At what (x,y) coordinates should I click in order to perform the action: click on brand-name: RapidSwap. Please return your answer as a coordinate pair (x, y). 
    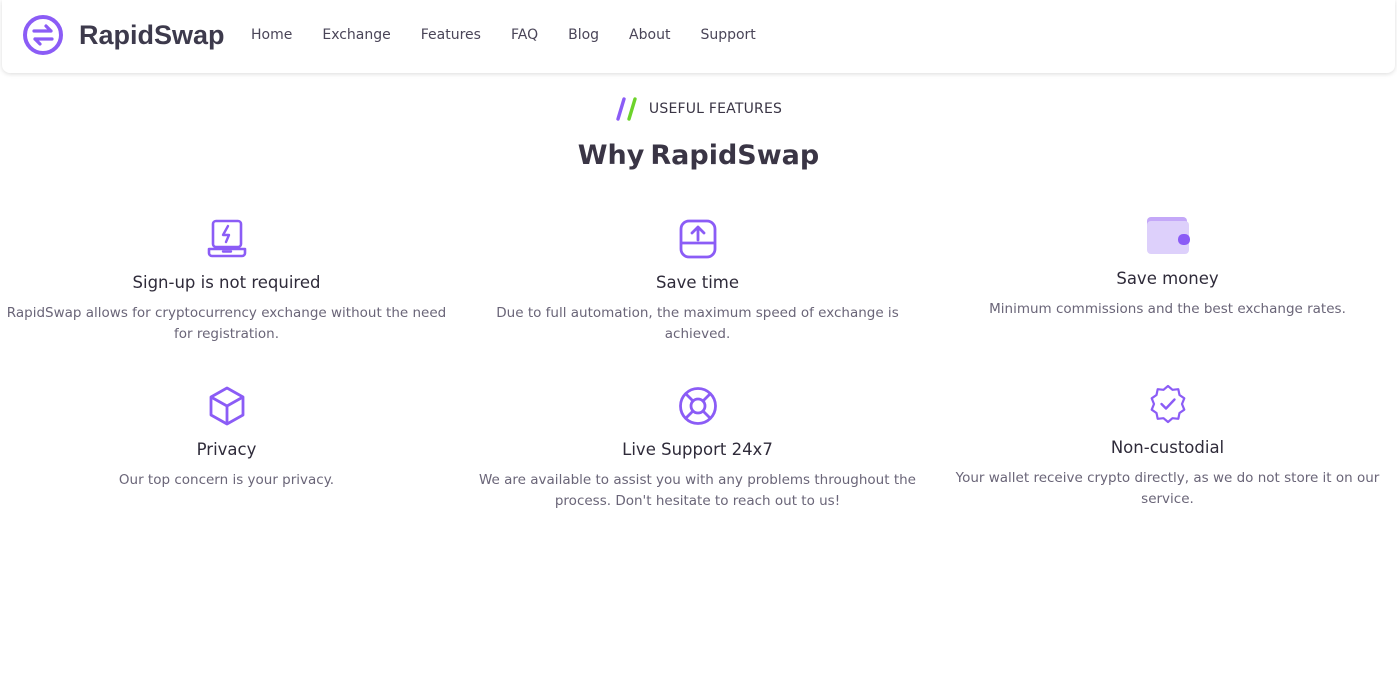
    Looking at the image, I should click on (152, 34).